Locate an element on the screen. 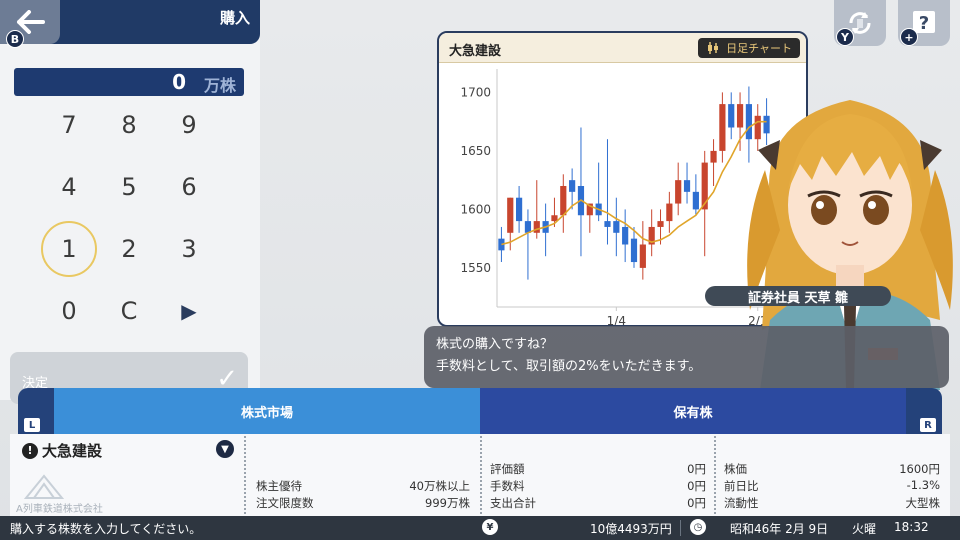 The height and width of the screenshot is (540, 960). y-tick-label: 1600 is located at coordinates (475, 209).